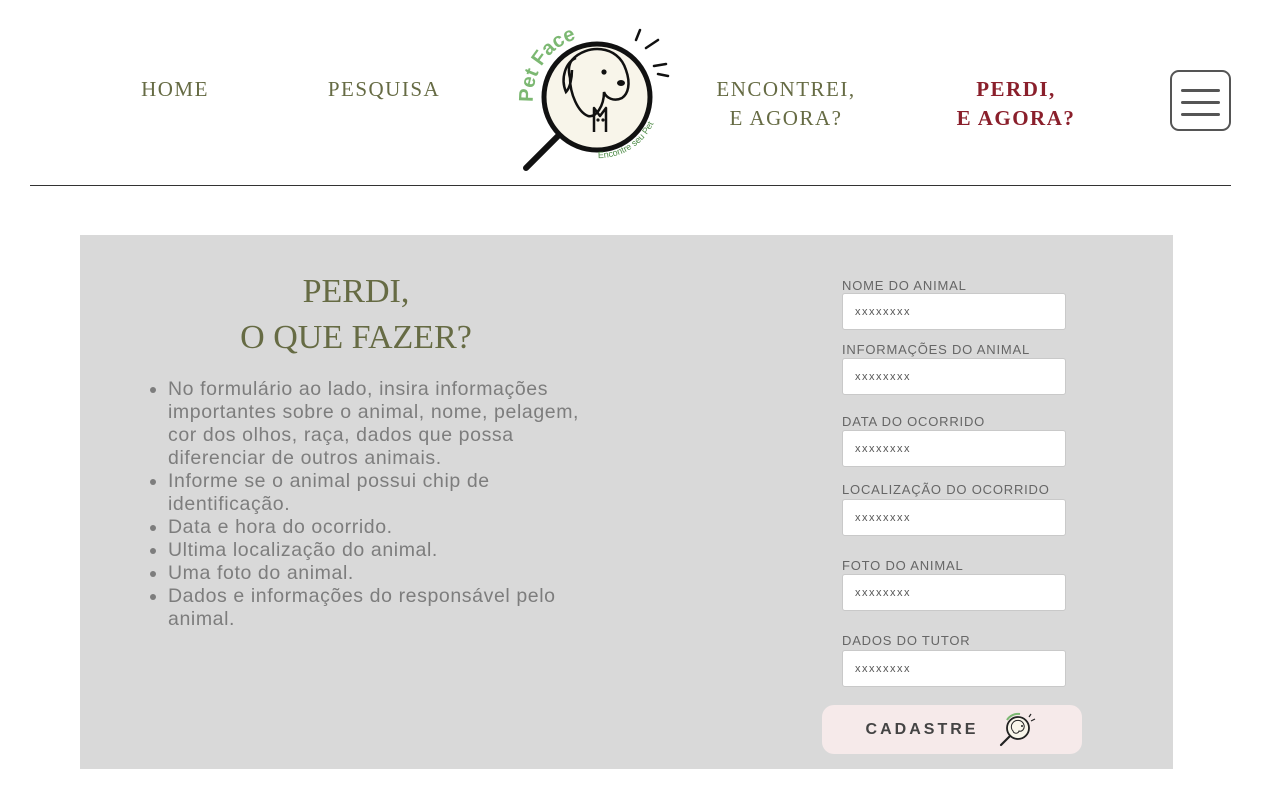 This screenshot has width=1280, height=800. I want to click on data-ocorrido-label: DATA DO OCORRIDO, so click(914, 421).